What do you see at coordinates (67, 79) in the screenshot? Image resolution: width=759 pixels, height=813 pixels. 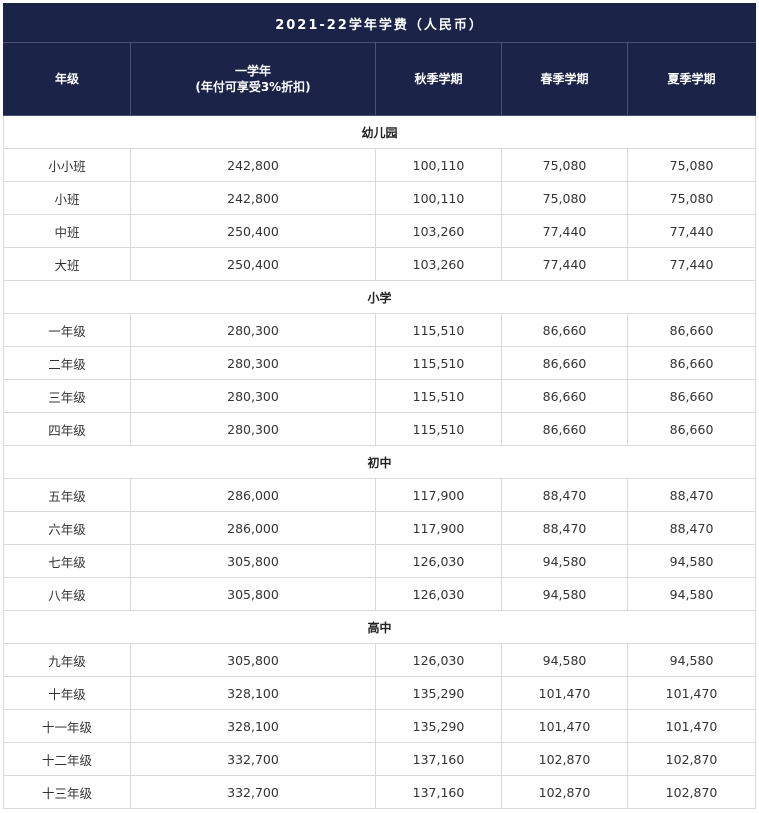 I see `header-grade: 年级` at bounding box center [67, 79].